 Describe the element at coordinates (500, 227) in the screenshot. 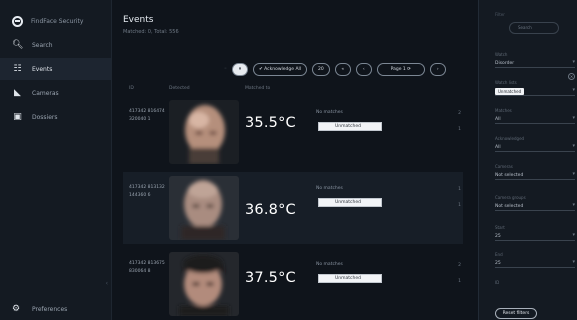

I see `filter-label: Start` at that location.